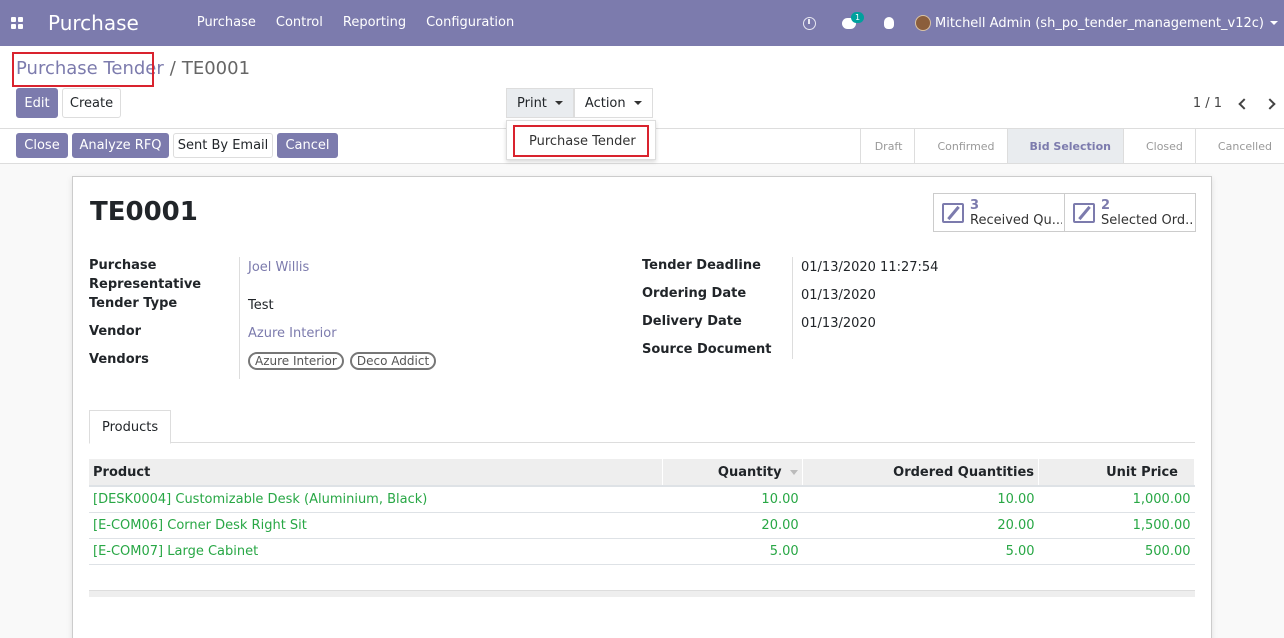 This screenshot has height=638, width=1284. Describe the element at coordinates (809, 23) in the screenshot. I see `activity-clock-icon` at that location.